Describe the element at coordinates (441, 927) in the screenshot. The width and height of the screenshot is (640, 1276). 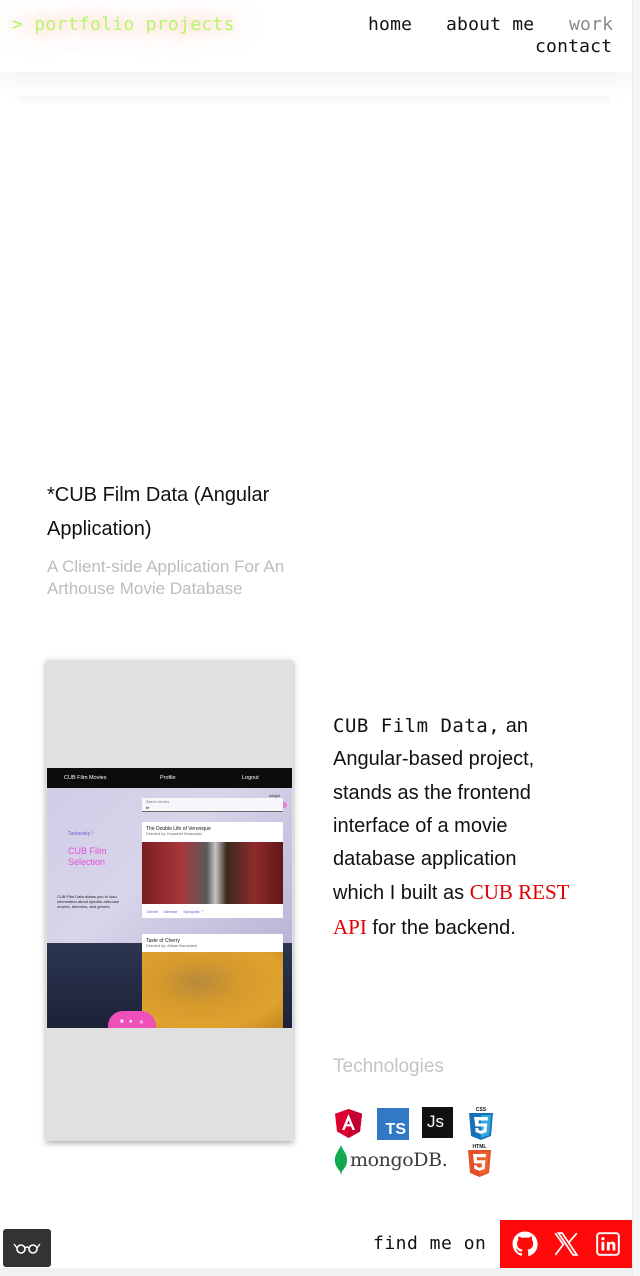
I see `description-text: for the backend.` at that location.